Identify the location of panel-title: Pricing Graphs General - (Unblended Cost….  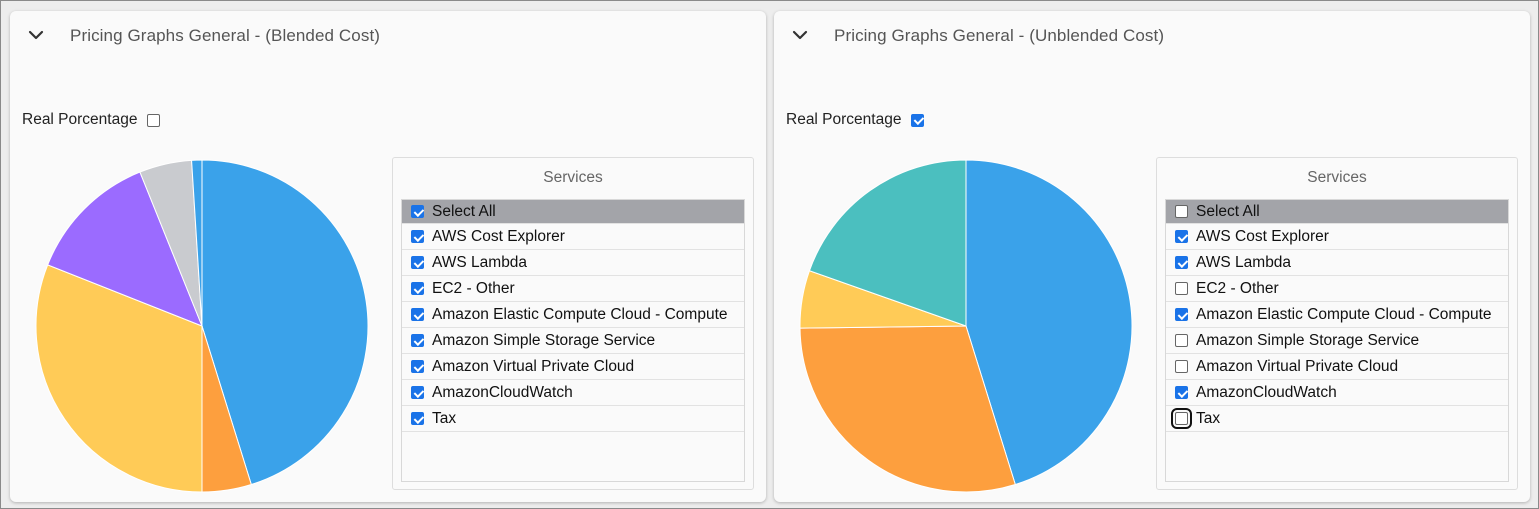
(999, 35).